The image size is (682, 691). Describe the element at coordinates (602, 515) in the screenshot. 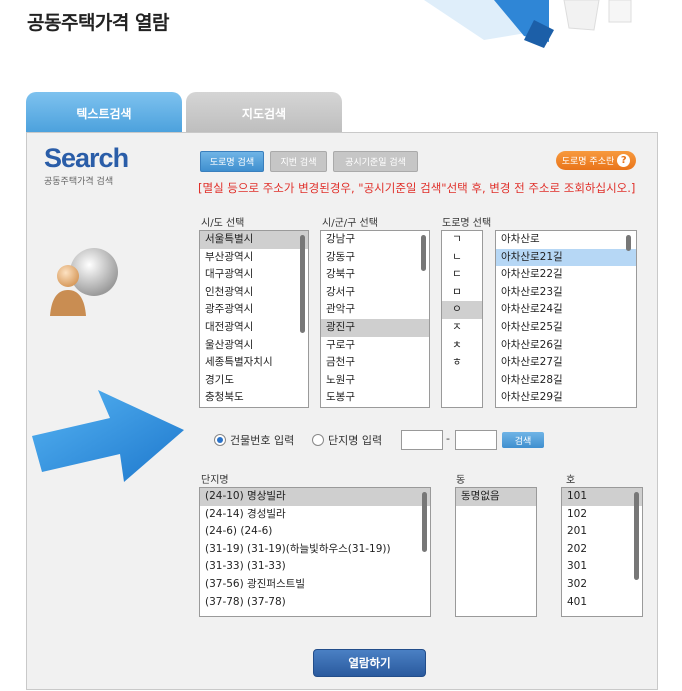

I see `ho-item: 102` at that location.